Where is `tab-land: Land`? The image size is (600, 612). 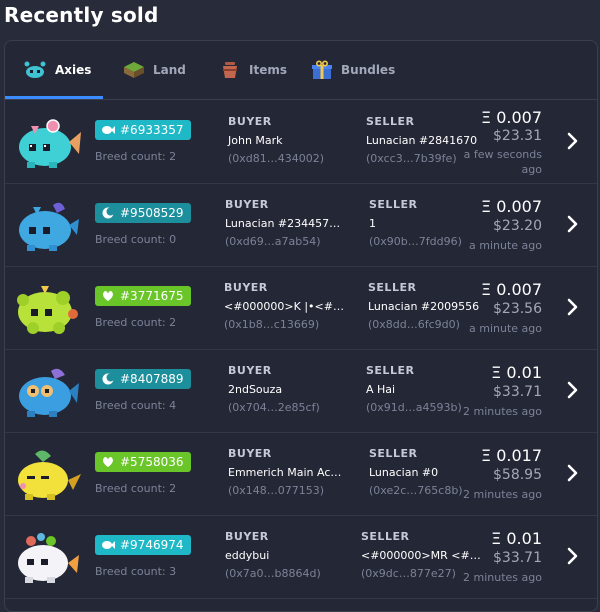 tab-land: Land is located at coordinates (154, 70).